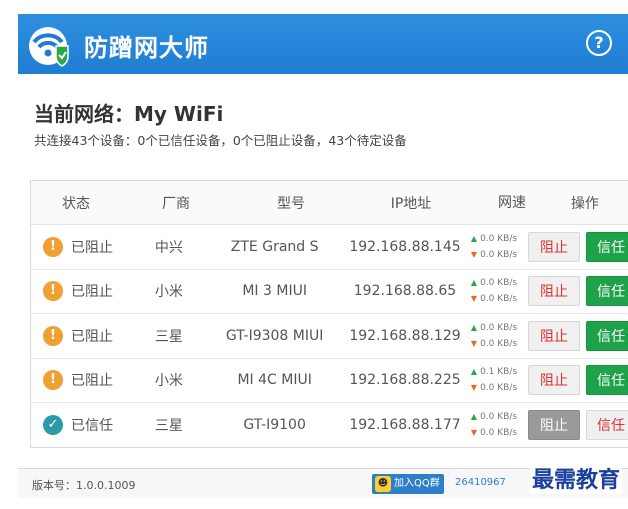  I want to click on header-ops: 操作, so click(585, 203).